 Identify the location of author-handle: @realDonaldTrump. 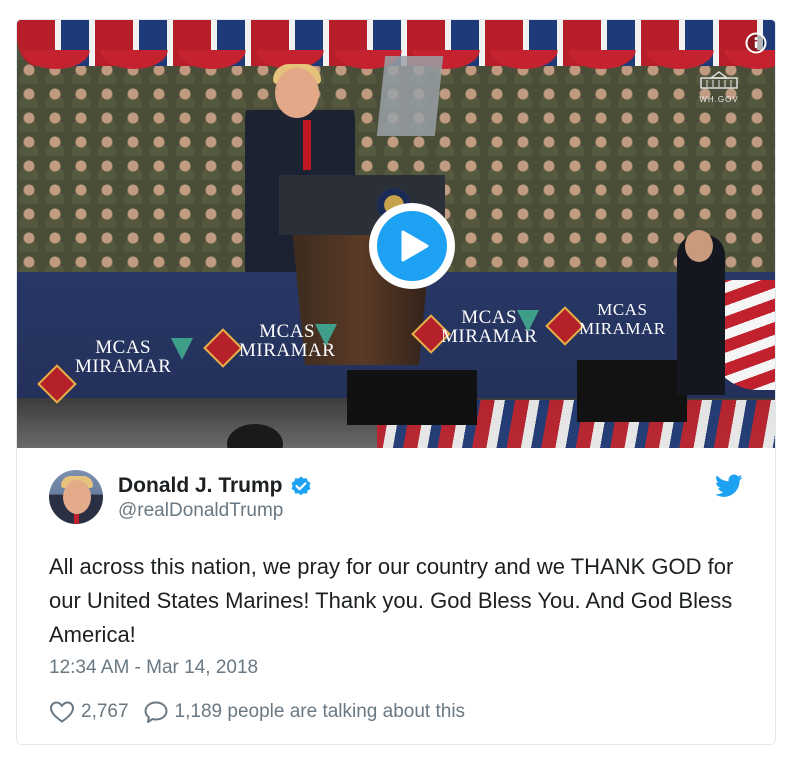
(200, 511).